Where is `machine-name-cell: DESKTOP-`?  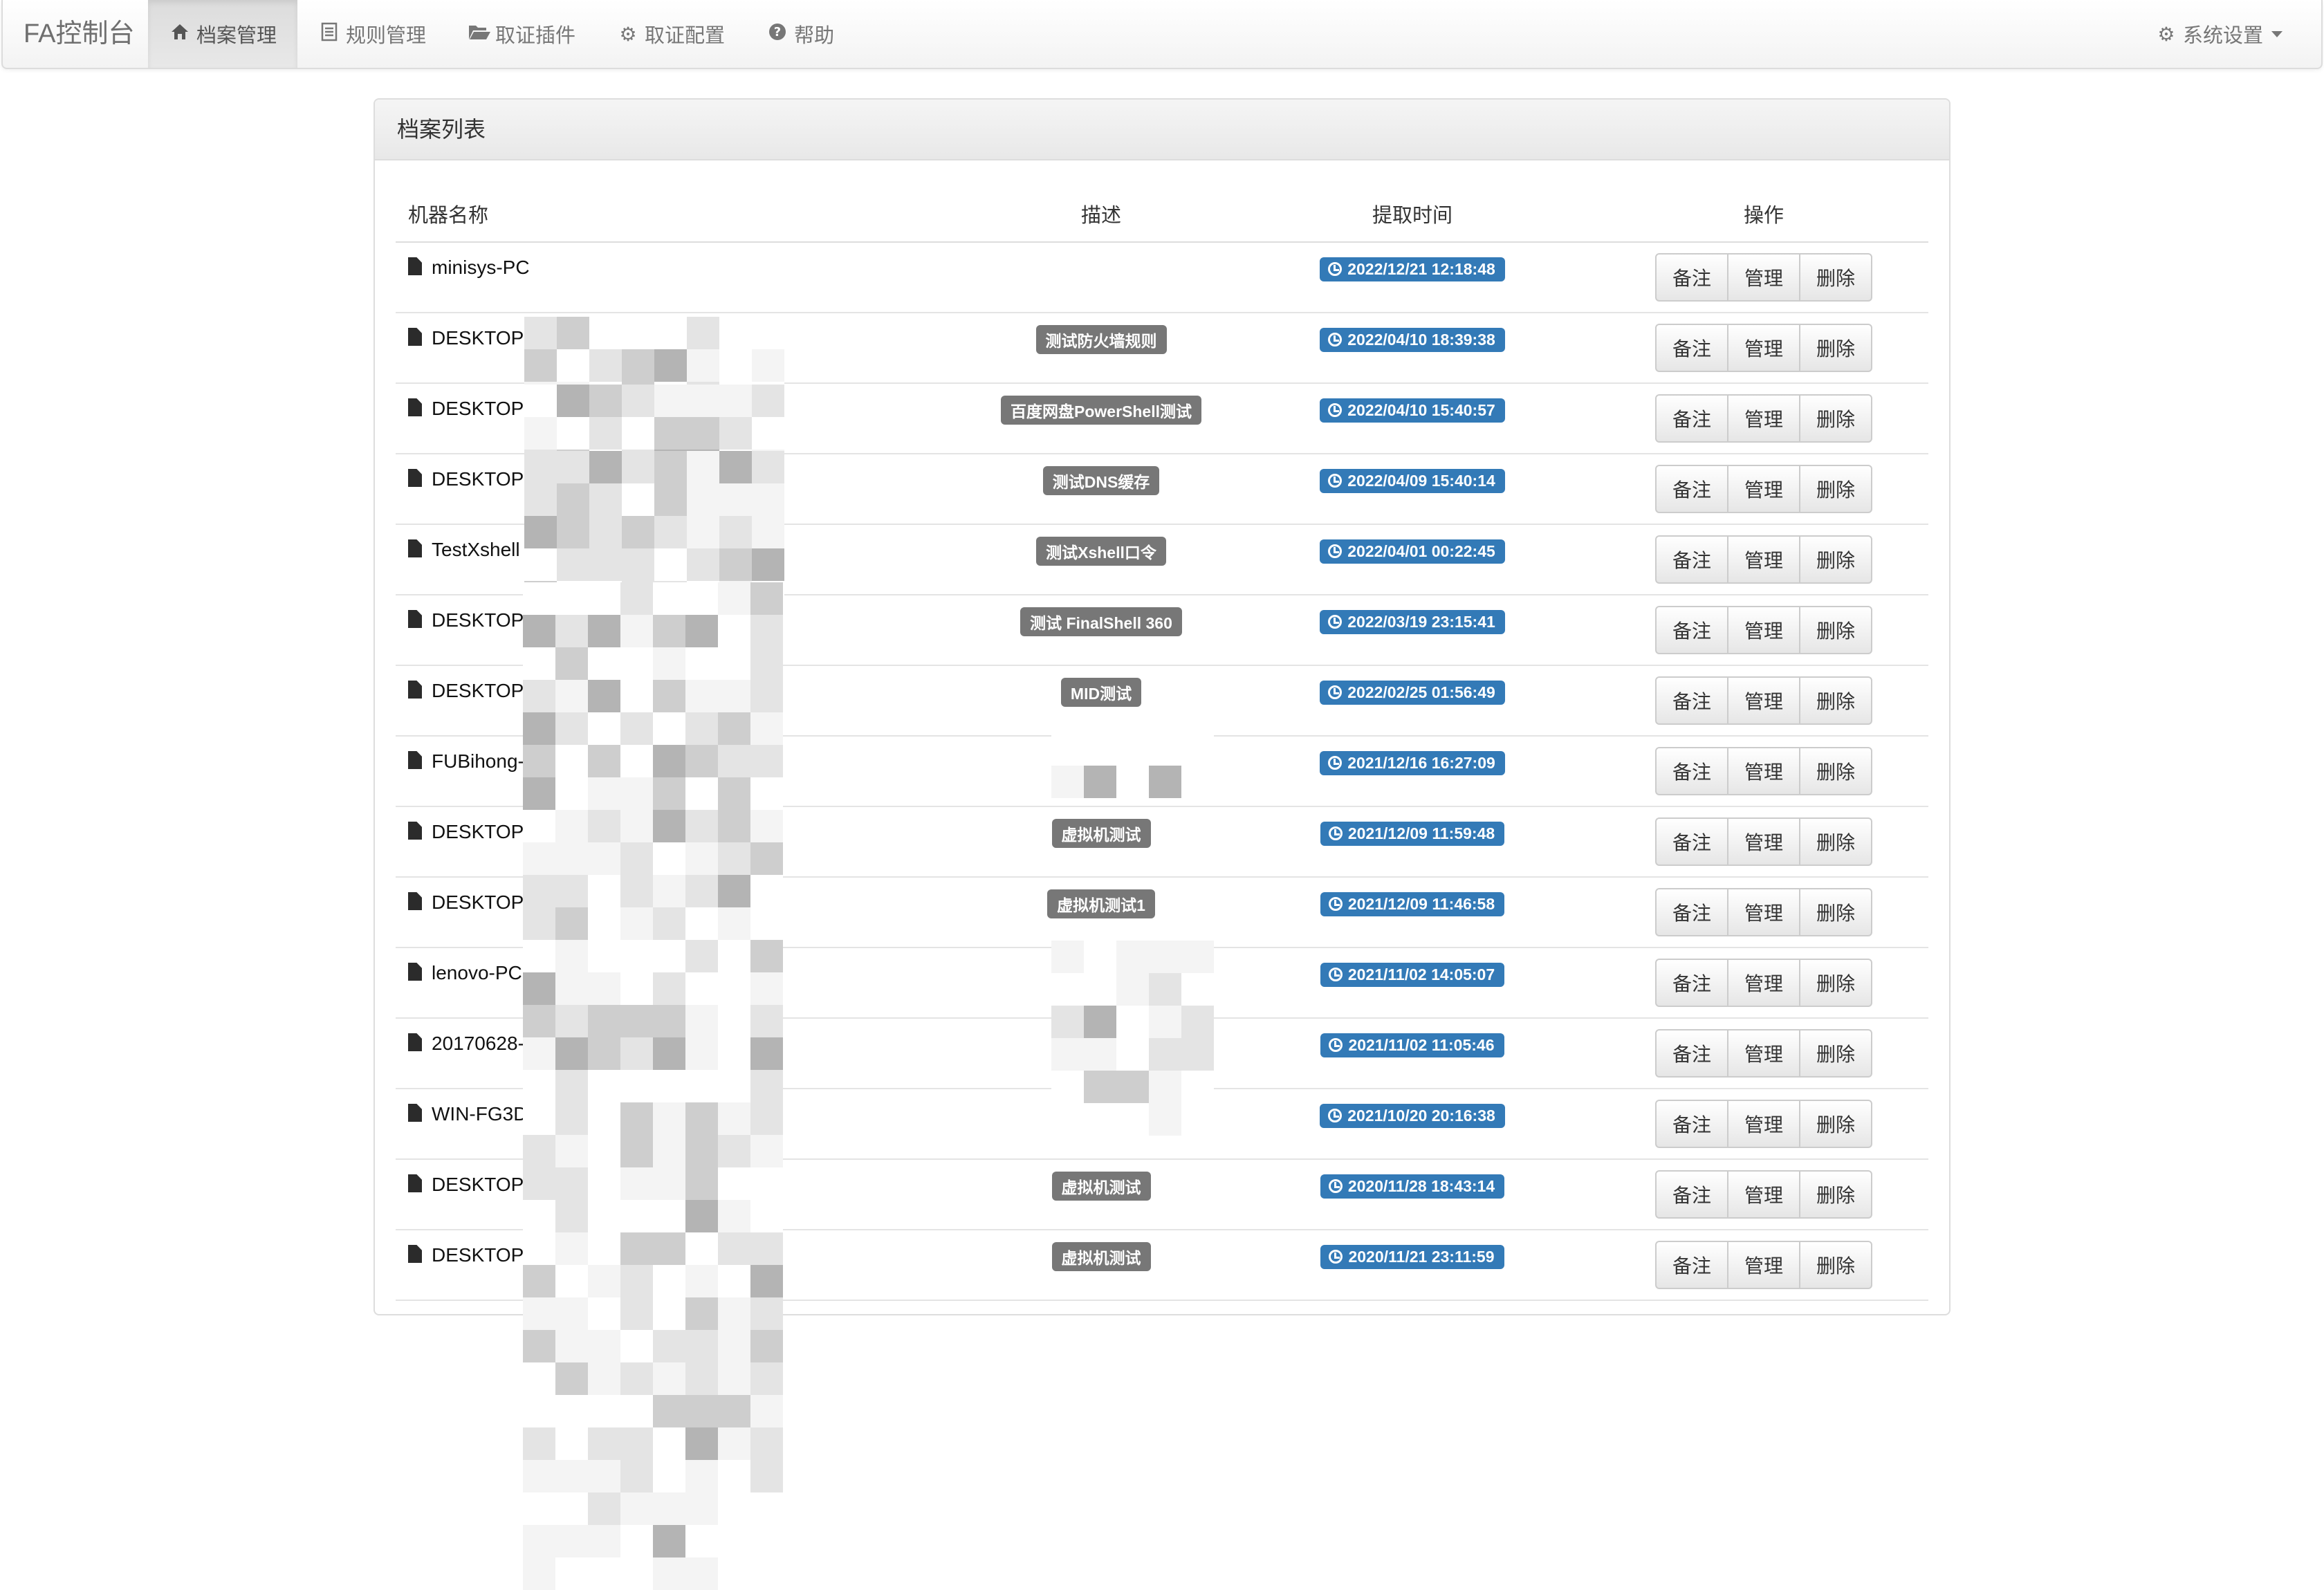
machine-name-cell: DESKTOP- is located at coordinates (686, 1194).